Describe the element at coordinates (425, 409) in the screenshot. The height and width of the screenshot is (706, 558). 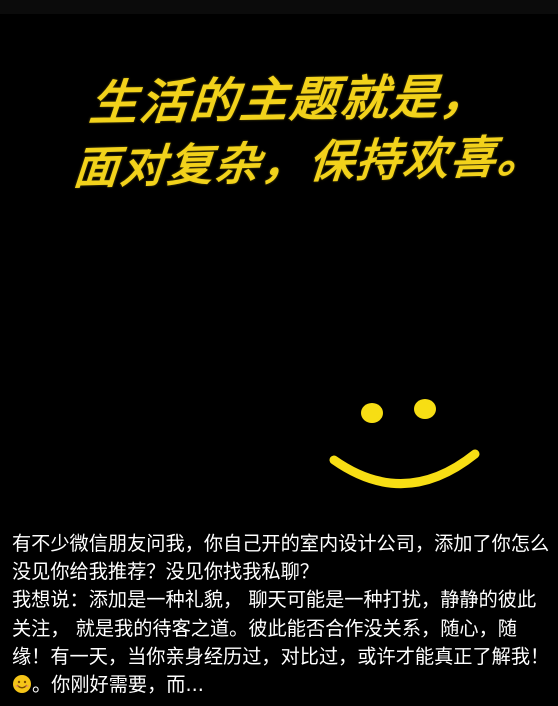
I see `smiley-right-eye` at that location.